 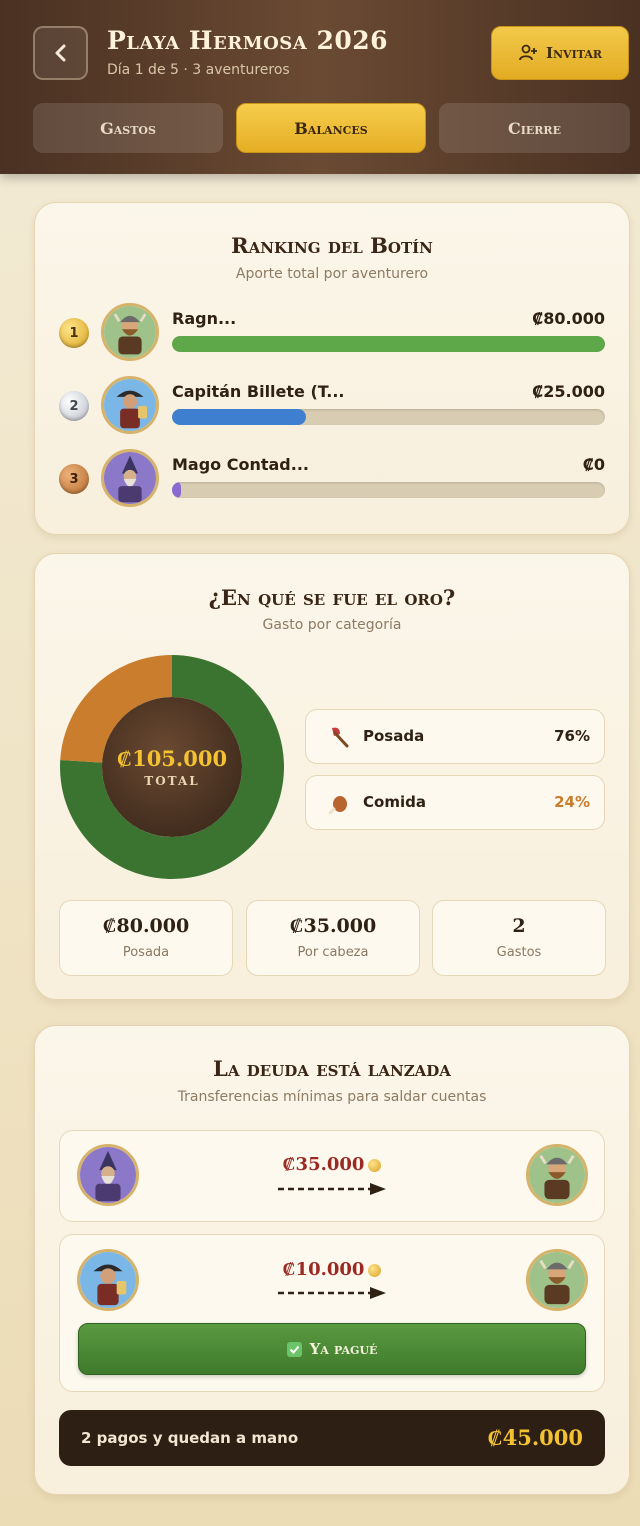 I want to click on stat-value: 2, so click(x=519, y=926).